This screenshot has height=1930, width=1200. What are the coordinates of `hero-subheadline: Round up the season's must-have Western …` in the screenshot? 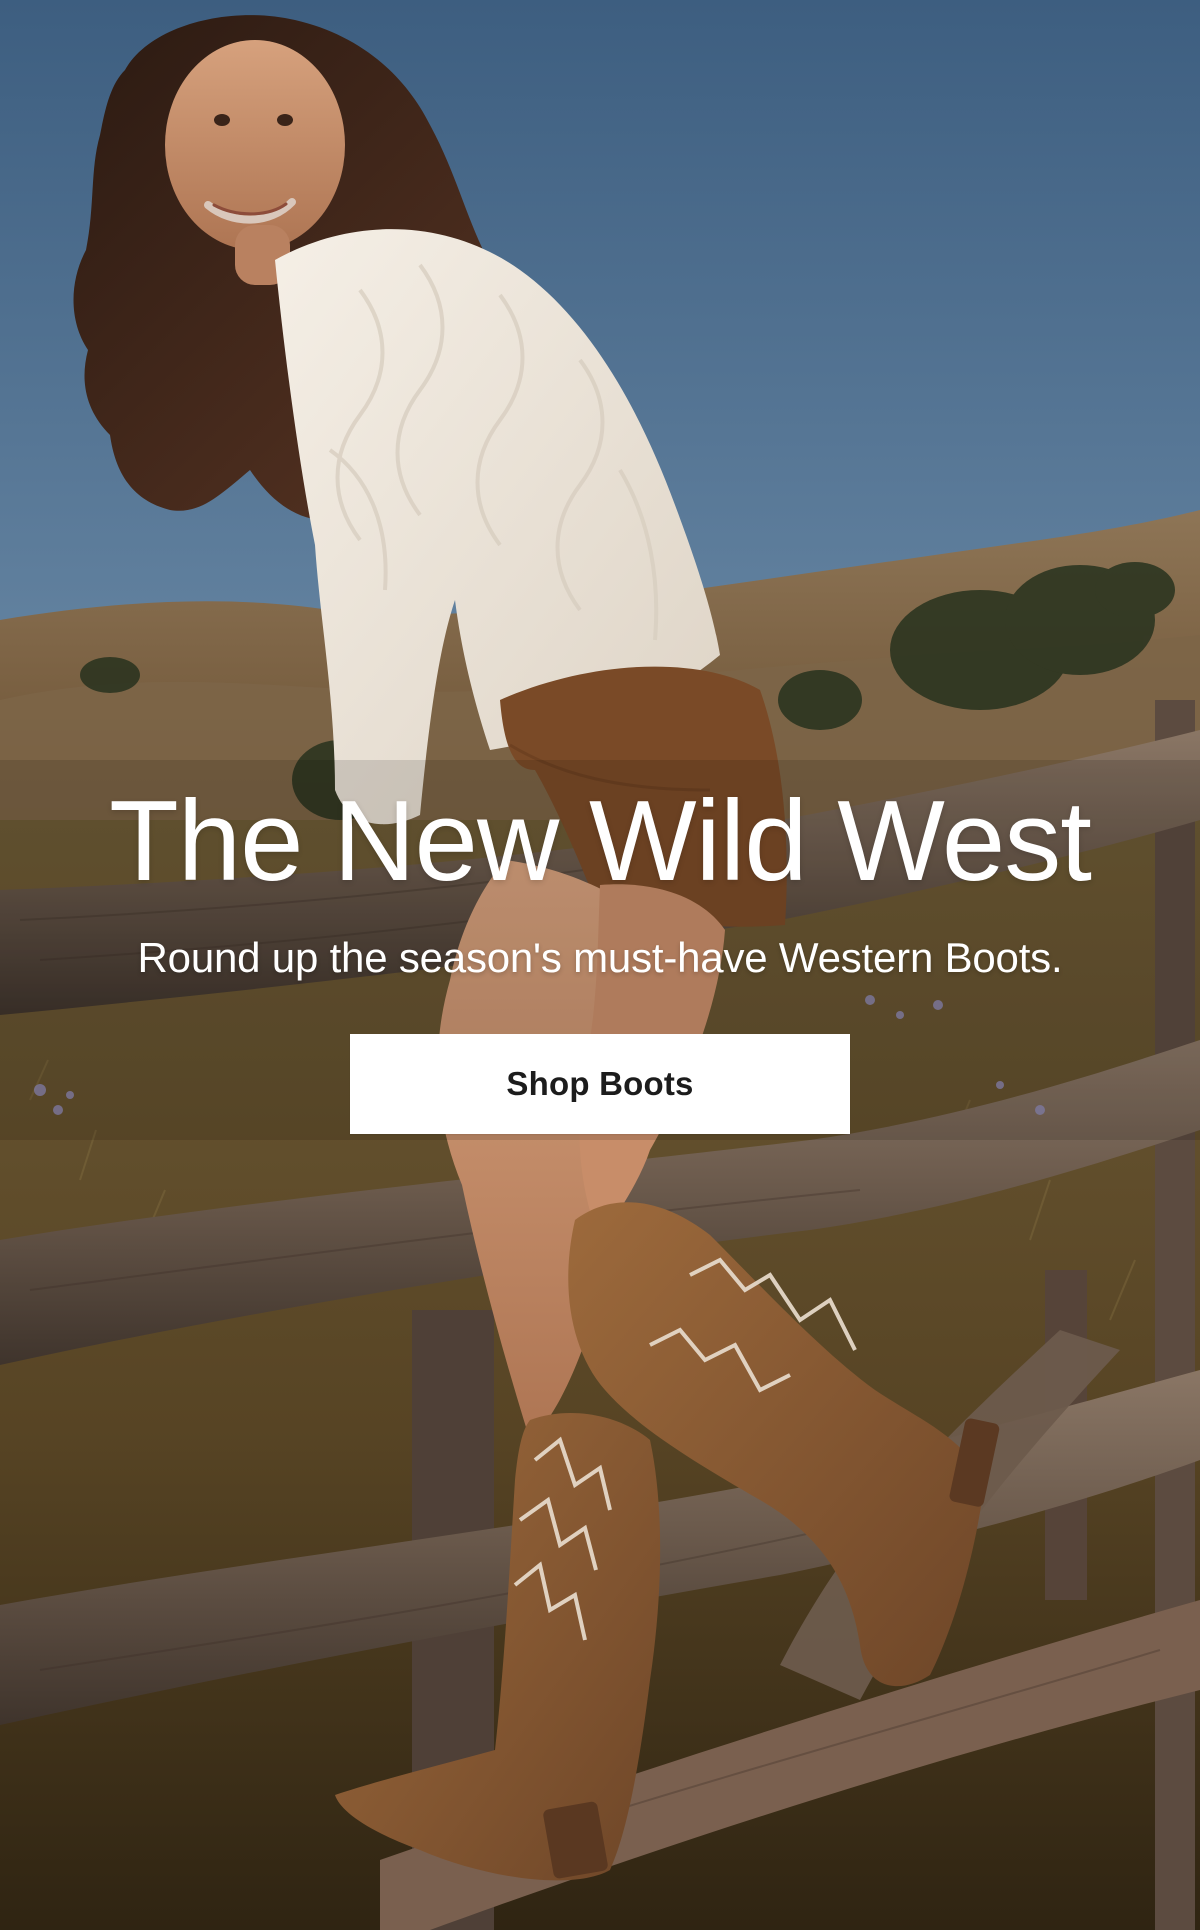 It's located at (600, 957).